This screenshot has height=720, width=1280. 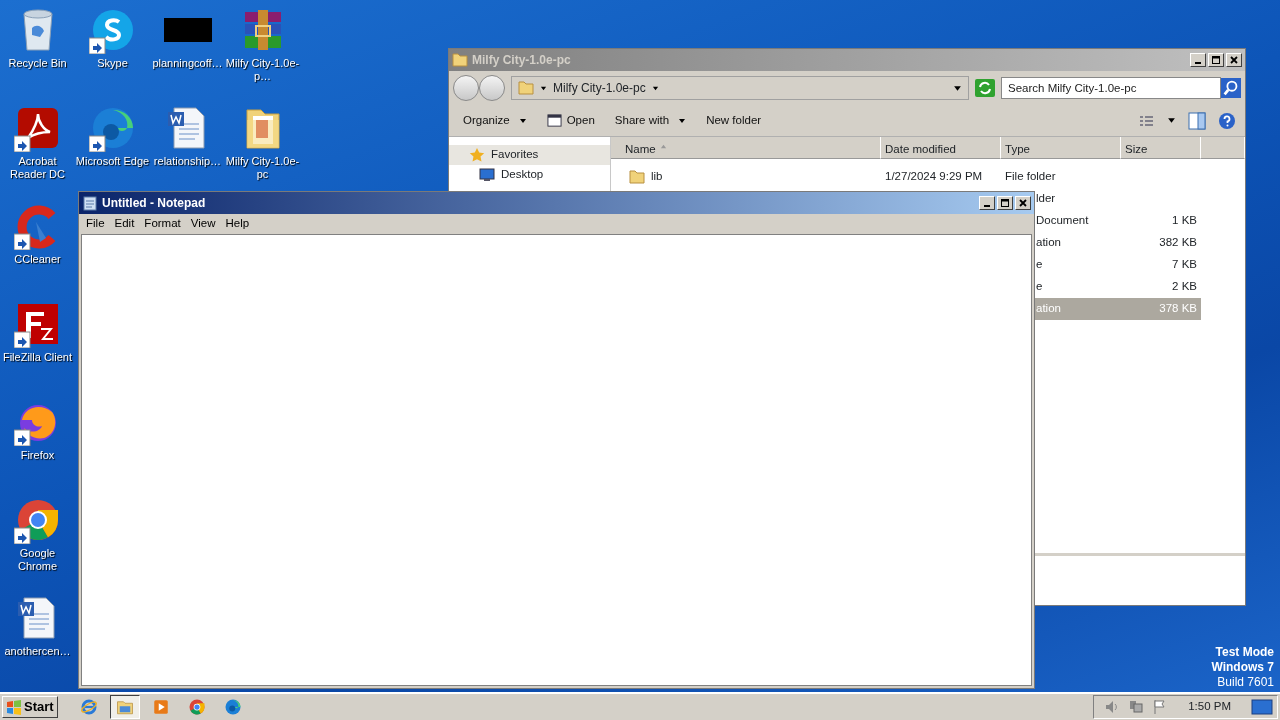 What do you see at coordinates (196, 707) in the screenshot?
I see `chrome-icon` at bounding box center [196, 707].